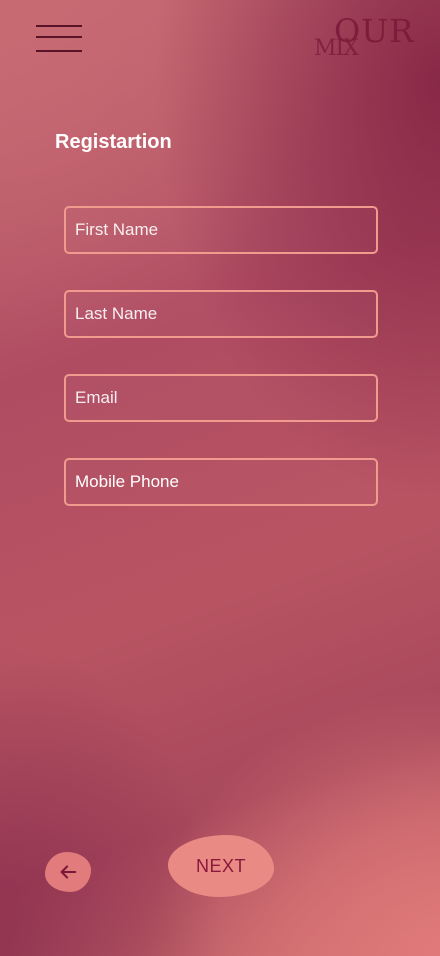 Image resolution: width=440 pixels, height=956 pixels. I want to click on page-title: Registartion, so click(113, 142).